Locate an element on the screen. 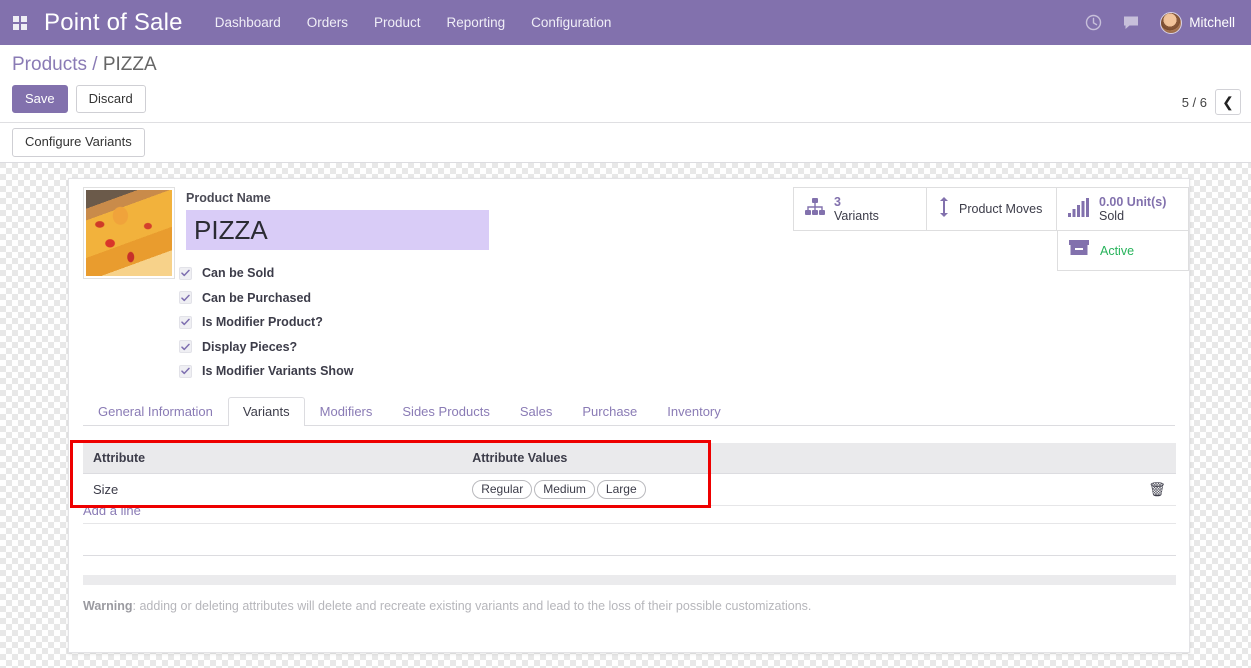 The width and height of the screenshot is (1251, 668). column-header-attribute: Attribute is located at coordinates (273, 458).